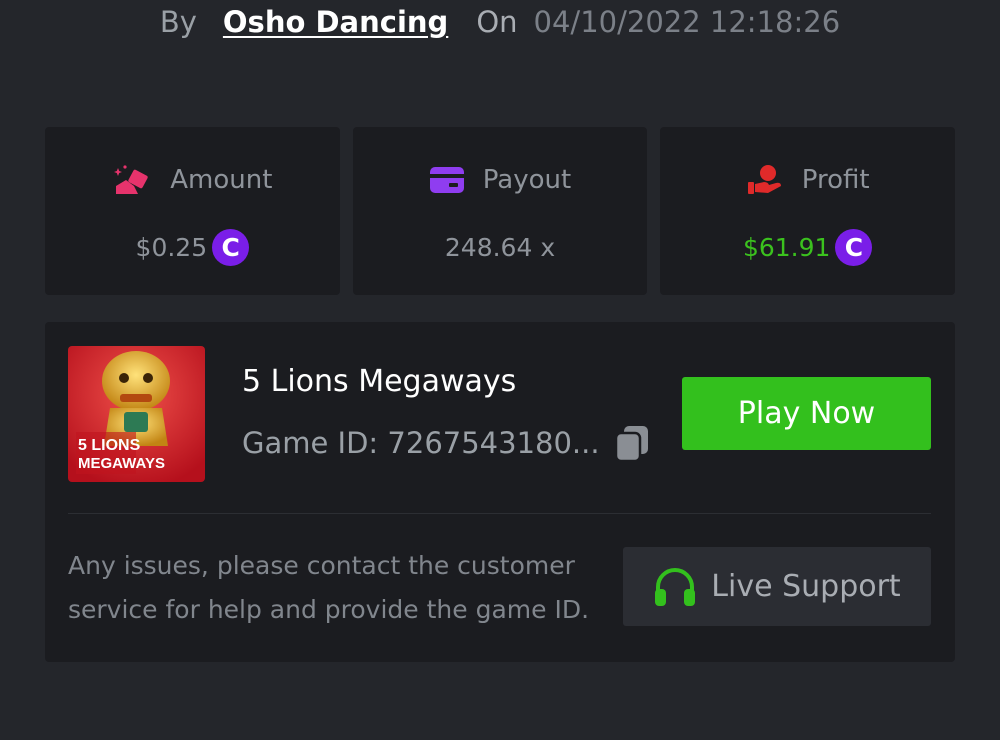 The image size is (1000, 740). I want to click on on-label: On, so click(497, 22).